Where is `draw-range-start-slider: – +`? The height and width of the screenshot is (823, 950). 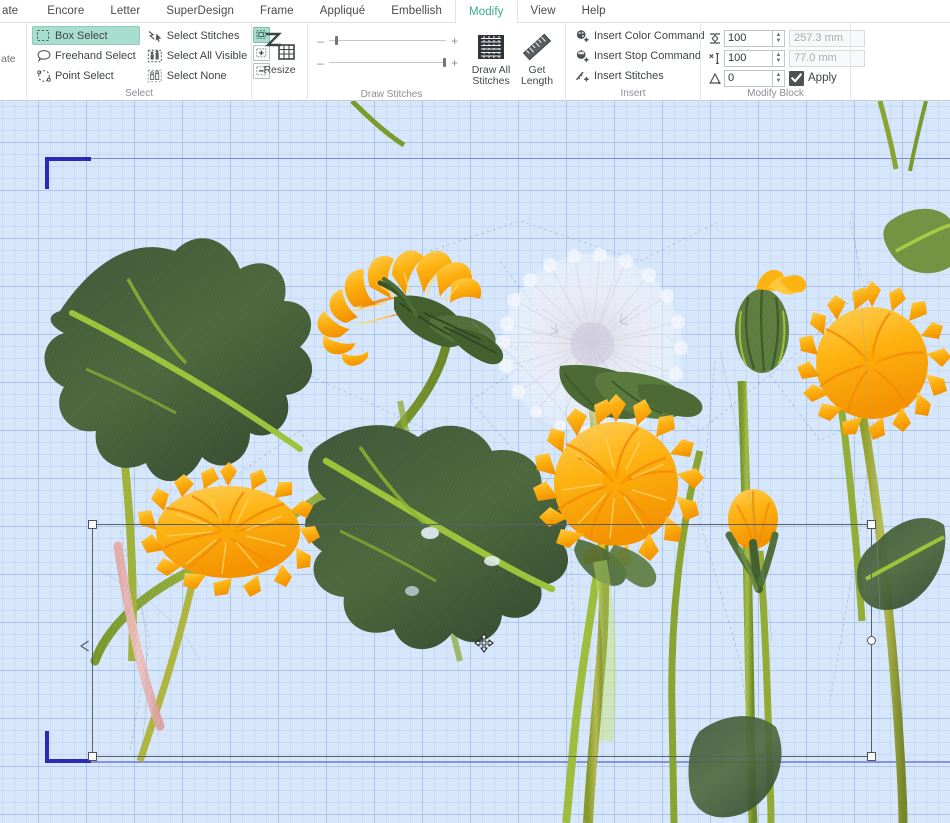 draw-range-start-slider: – + is located at coordinates (387, 41).